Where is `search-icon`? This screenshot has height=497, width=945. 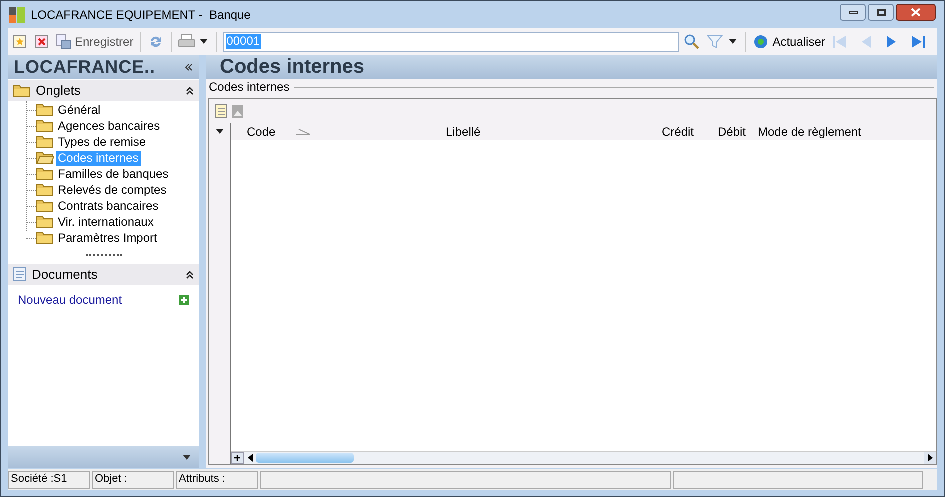 search-icon is located at coordinates (692, 42).